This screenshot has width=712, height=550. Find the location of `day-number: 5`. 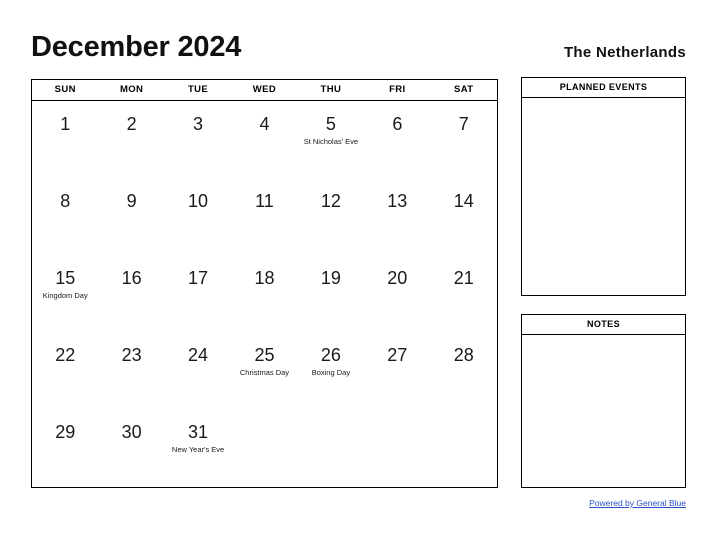

day-number: 5 is located at coordinates (330, 124).